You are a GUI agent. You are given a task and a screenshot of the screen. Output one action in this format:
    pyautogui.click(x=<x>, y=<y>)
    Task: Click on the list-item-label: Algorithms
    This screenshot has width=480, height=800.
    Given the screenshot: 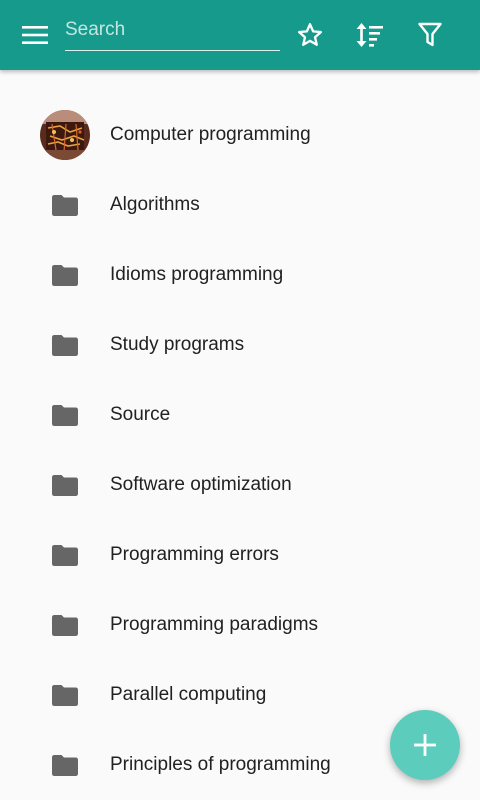 What is the action you would take?
    pyautogui.click(x=155, y=204)
    